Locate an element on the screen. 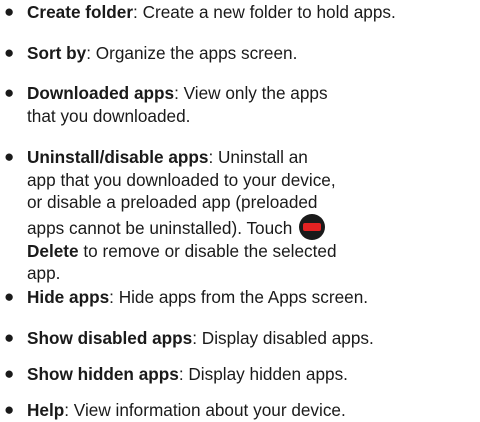 Image resolution: width=480 pixels, height=422 pixels. item-description: : Hide apps from the Apps screen. is located at coordinates (239, 297).